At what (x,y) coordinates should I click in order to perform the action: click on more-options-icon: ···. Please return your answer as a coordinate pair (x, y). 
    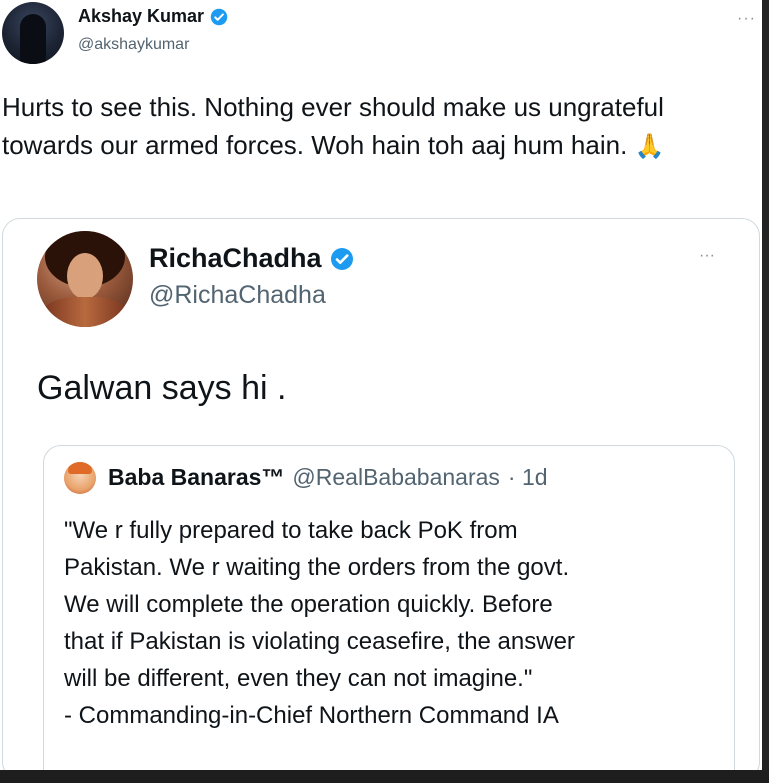
    Looking at the image, I should click on (746, 19).